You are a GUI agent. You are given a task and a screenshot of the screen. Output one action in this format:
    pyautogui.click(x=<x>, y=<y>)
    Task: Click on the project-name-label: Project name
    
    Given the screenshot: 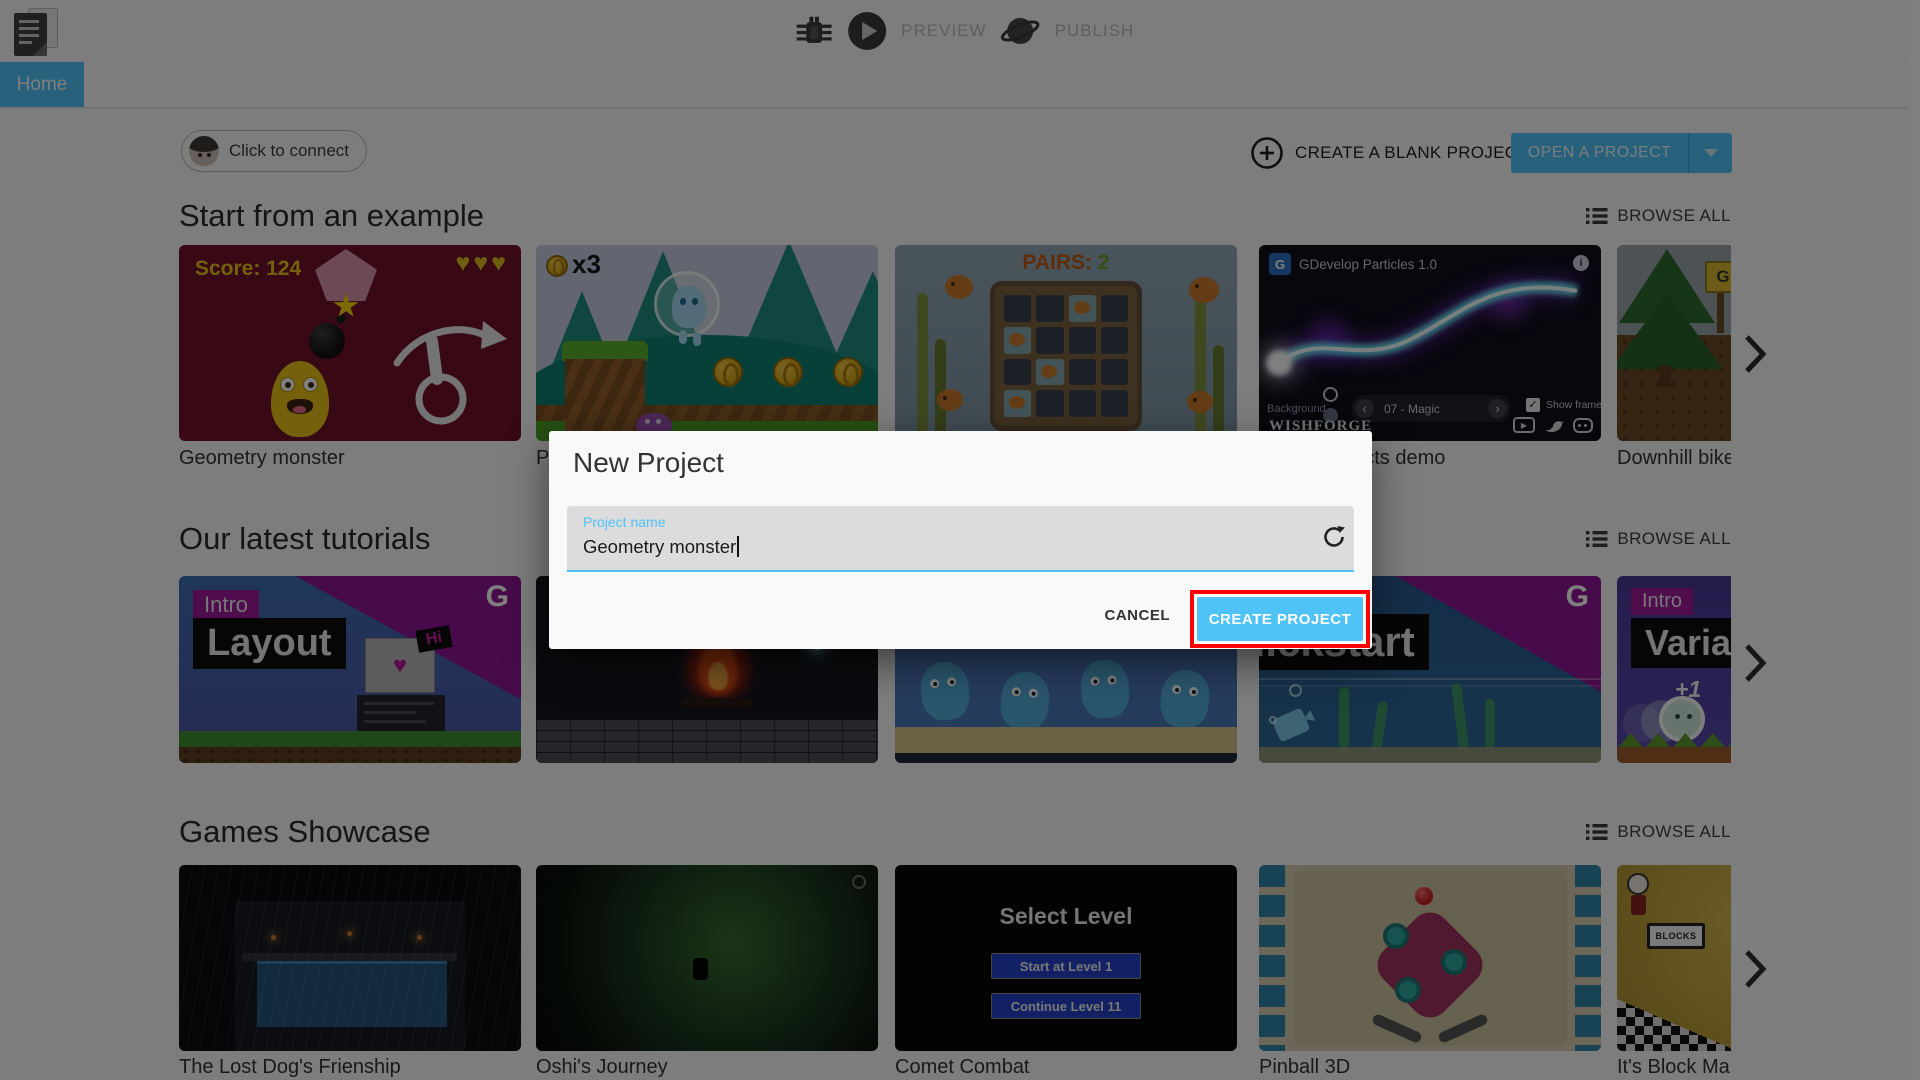 What is the action you would take?
    pyautogui.click(x=624, y=522)
    